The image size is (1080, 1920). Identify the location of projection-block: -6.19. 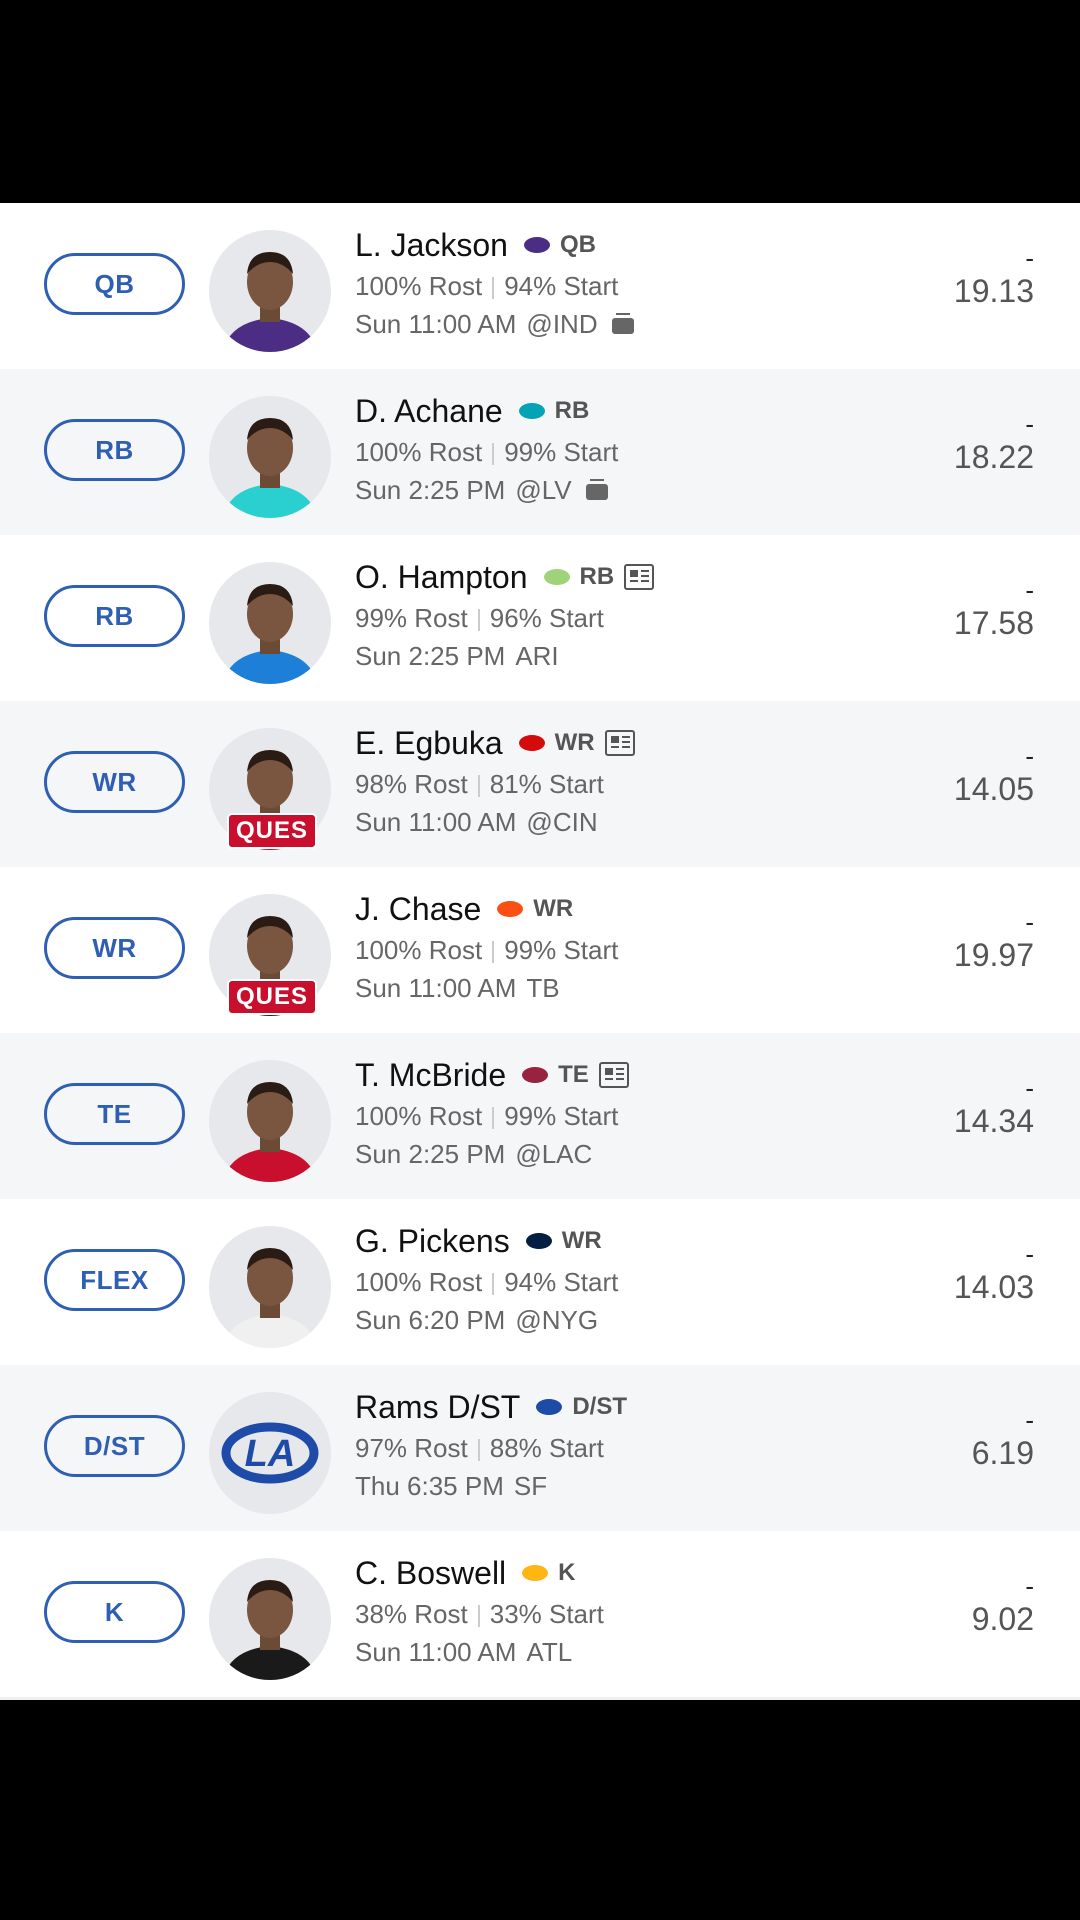
(1003, 1438).